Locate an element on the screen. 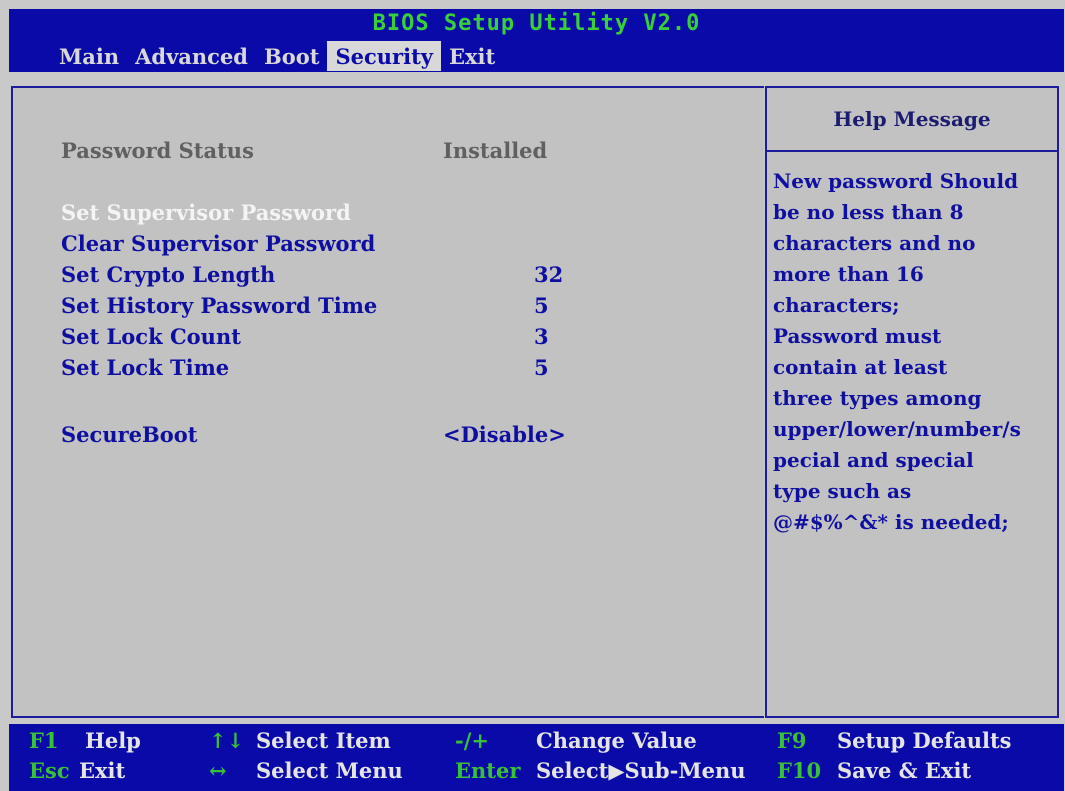  select-submenu-desc: Select▶Sub-Menu is located at coordinates (641, 770).